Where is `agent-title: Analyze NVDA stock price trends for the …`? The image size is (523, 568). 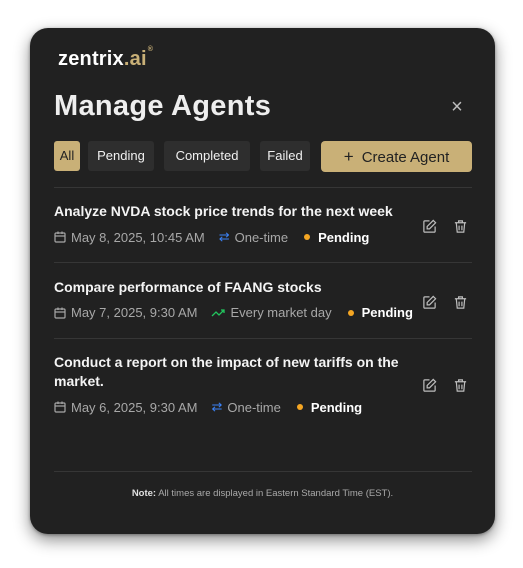
agent-title: Analyze NVDA stock price trends for the … is located at coordinates (223, 211).